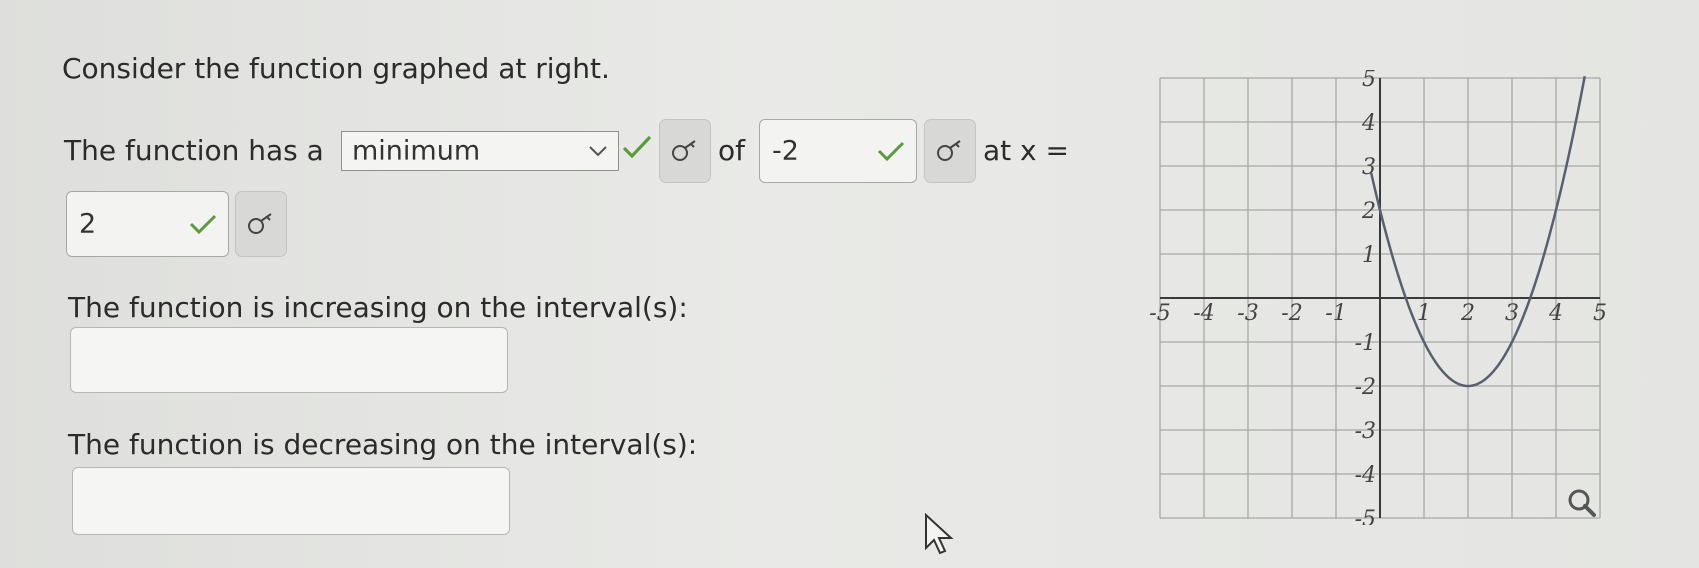 This screenshot has width=1699, height=568. Describe the element at coordinates (1365, 387) in the screenshot. I see `y-tick-label: -2` at that location.